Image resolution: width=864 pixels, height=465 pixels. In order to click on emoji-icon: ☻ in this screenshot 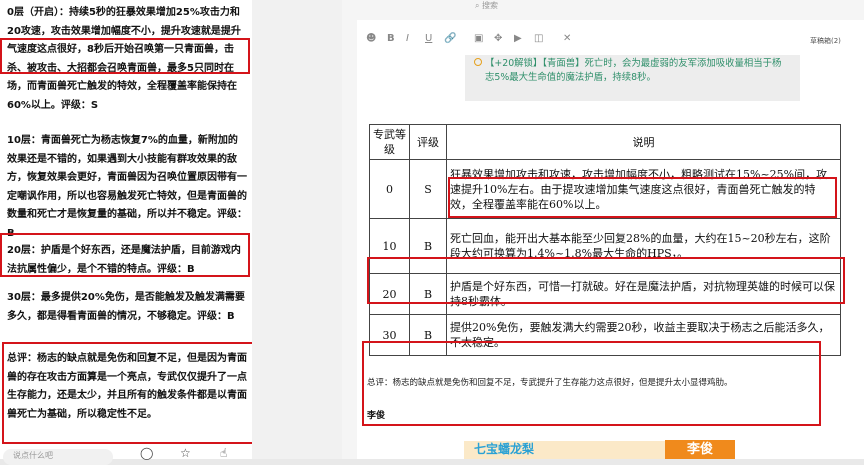, I will do `click(371, 38)`.